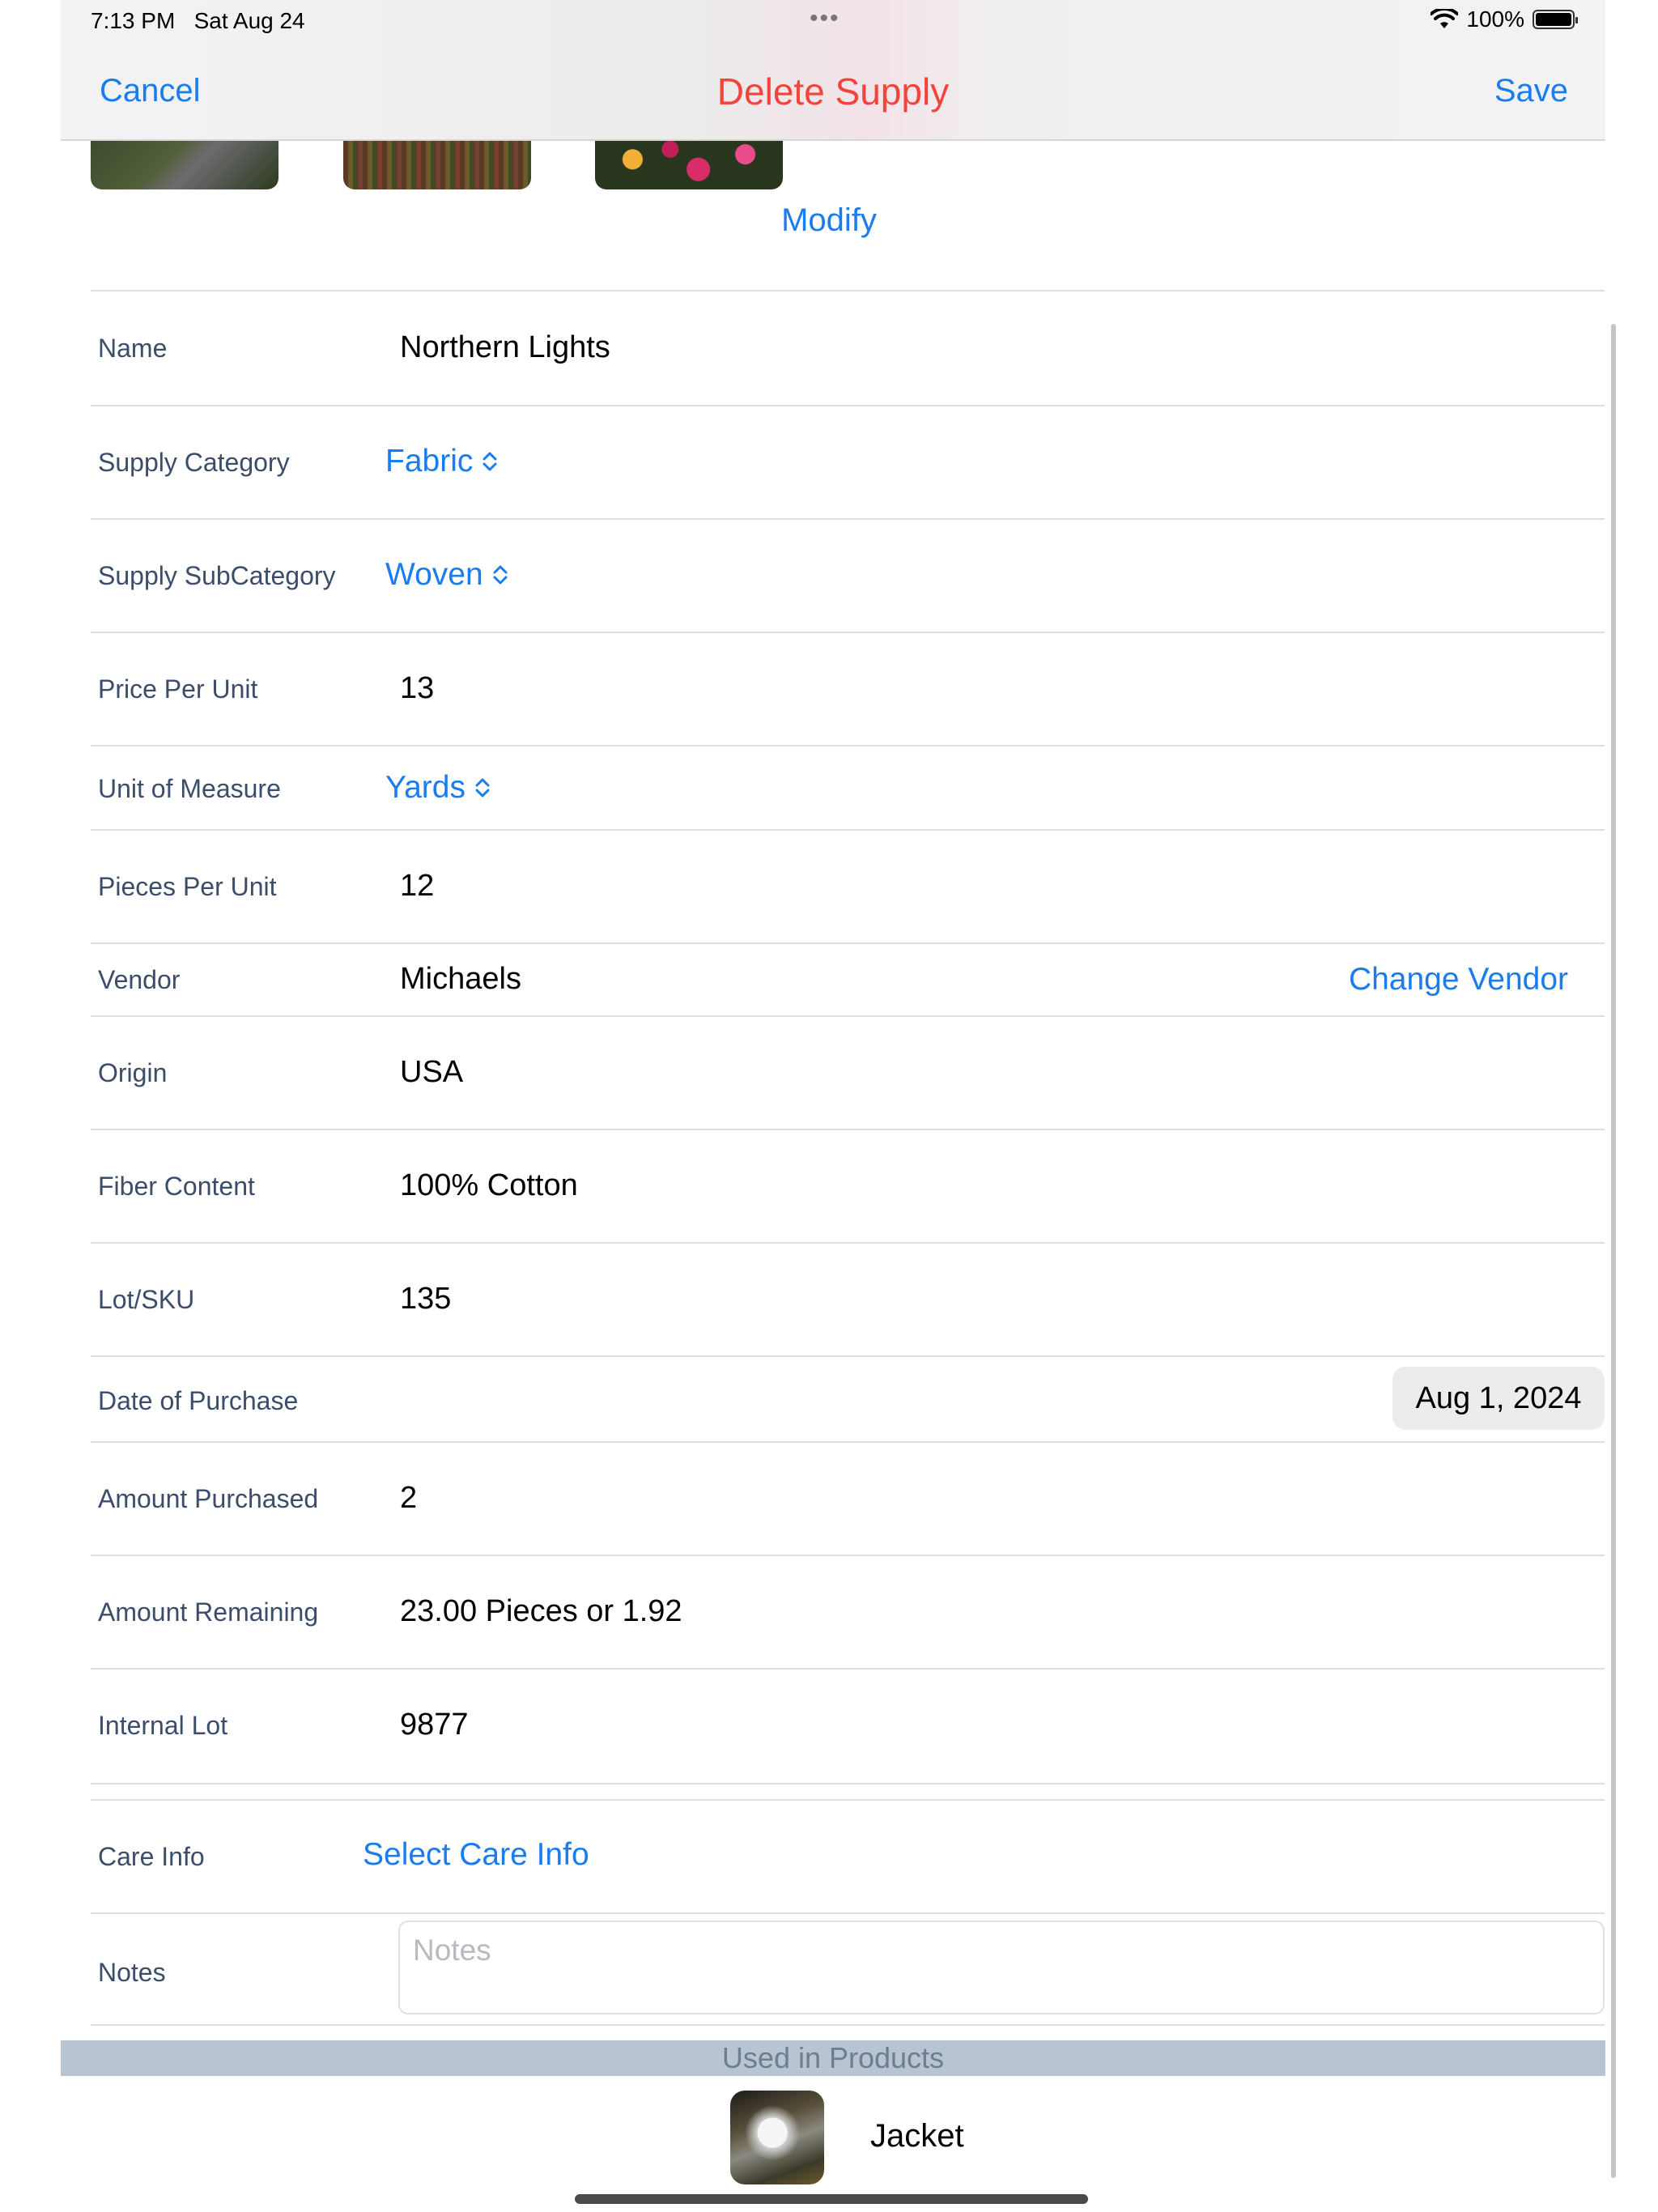 The height and width of the screenshot is (2212, 1658). Describe the element at coordinates (431, 1072) in the screenshot. I see `origin-field: USA` at that location.